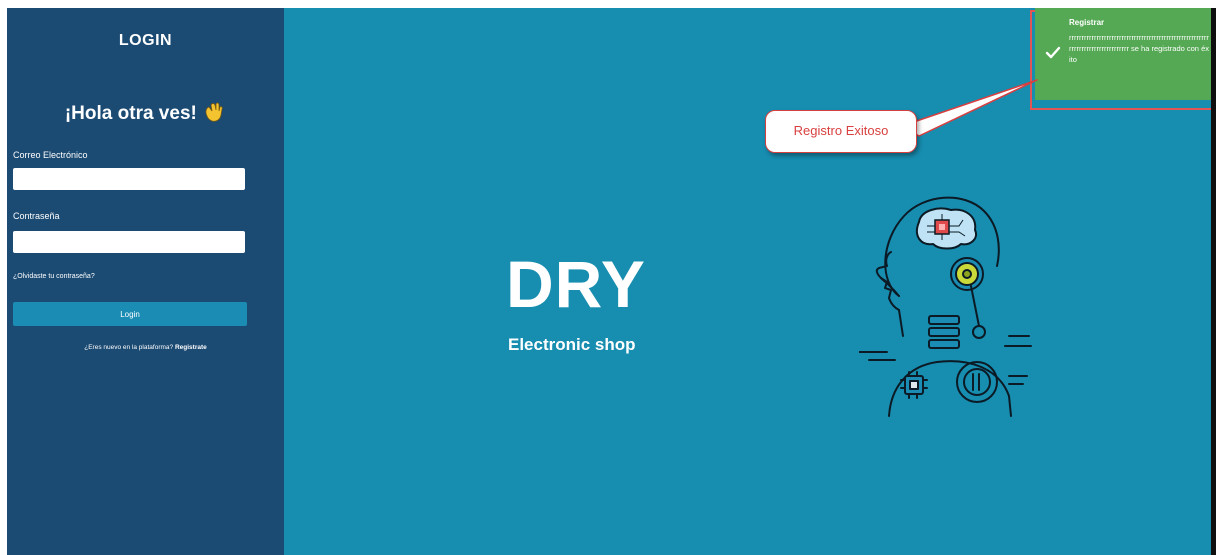 The height and width of the screenshot is (555, 1216). Describe the element at coordinates (130, 113) in the screenshot. I see `greeting-text: ¡Hola otra ves!` at that location.